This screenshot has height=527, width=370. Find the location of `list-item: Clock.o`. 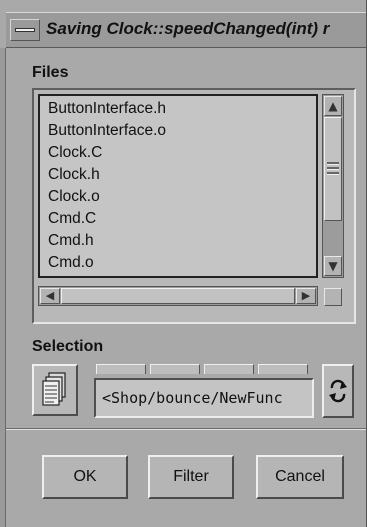

list-item: Clock.o is located at coordinates (74, 197).